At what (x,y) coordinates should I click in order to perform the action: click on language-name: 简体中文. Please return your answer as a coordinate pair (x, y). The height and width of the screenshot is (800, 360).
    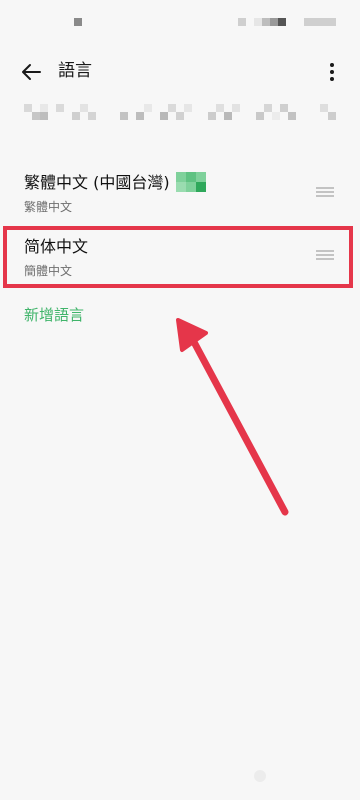
    Looking at the image, I should click on (56, 246).